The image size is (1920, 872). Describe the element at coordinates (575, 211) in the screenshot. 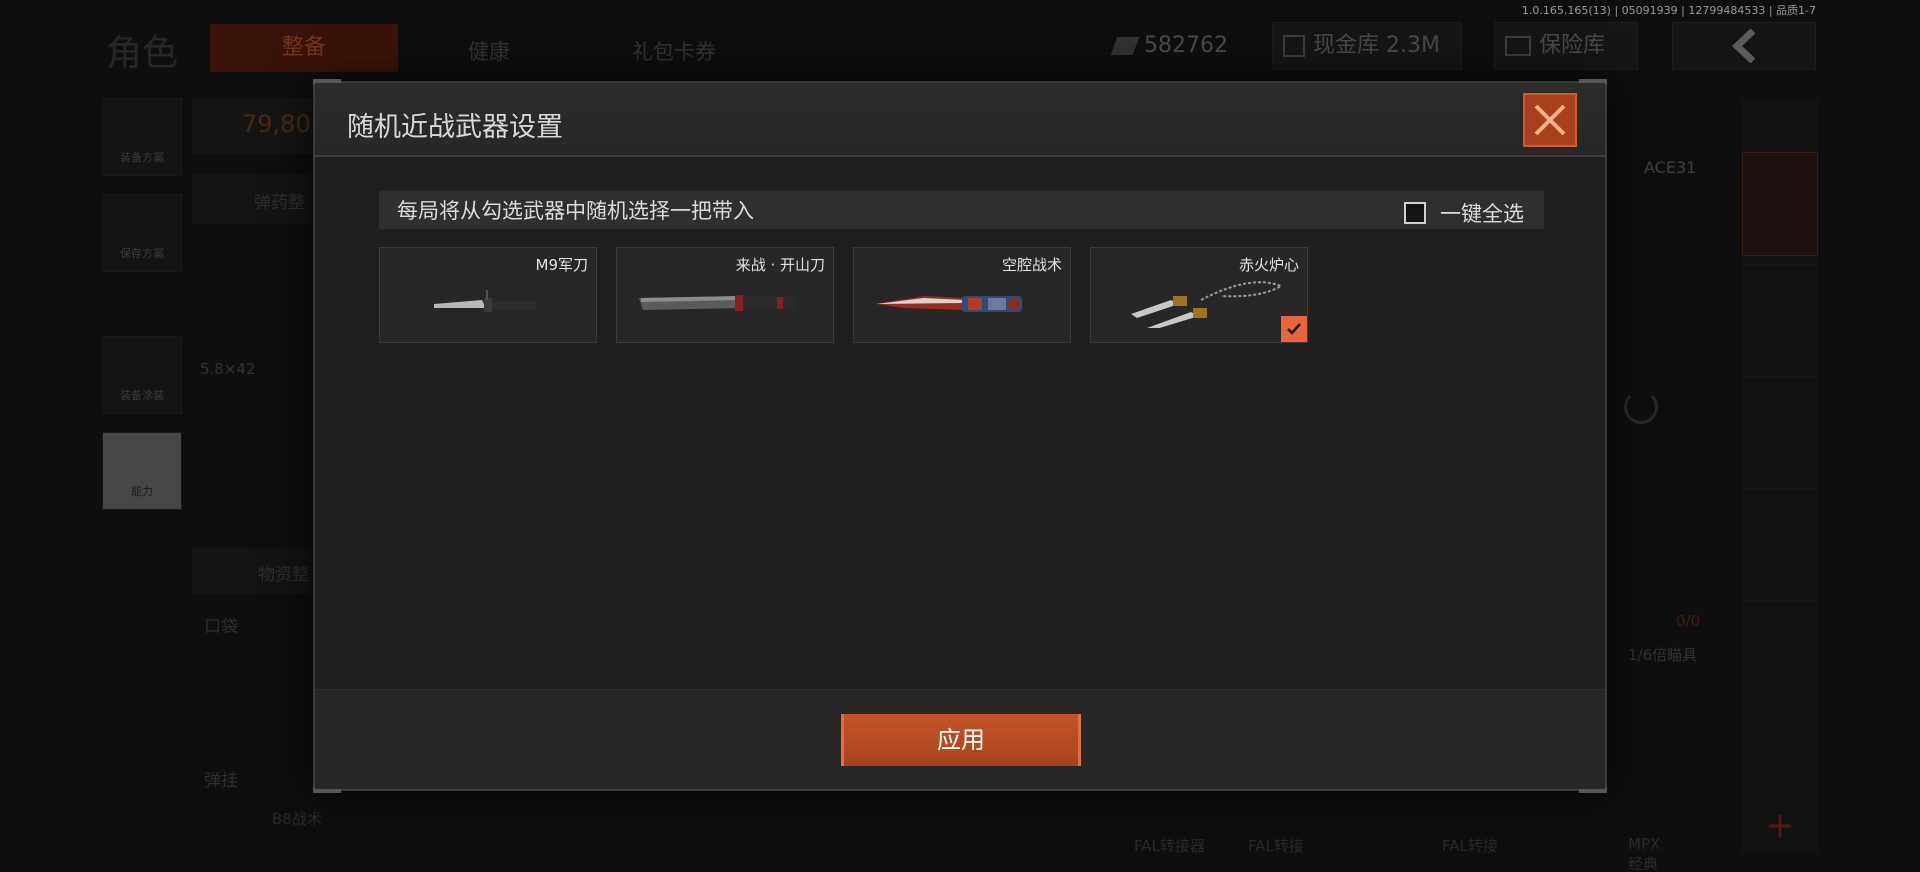

I see `info-text: 每局将从勾选武器中随机选择一把带入` at that location.